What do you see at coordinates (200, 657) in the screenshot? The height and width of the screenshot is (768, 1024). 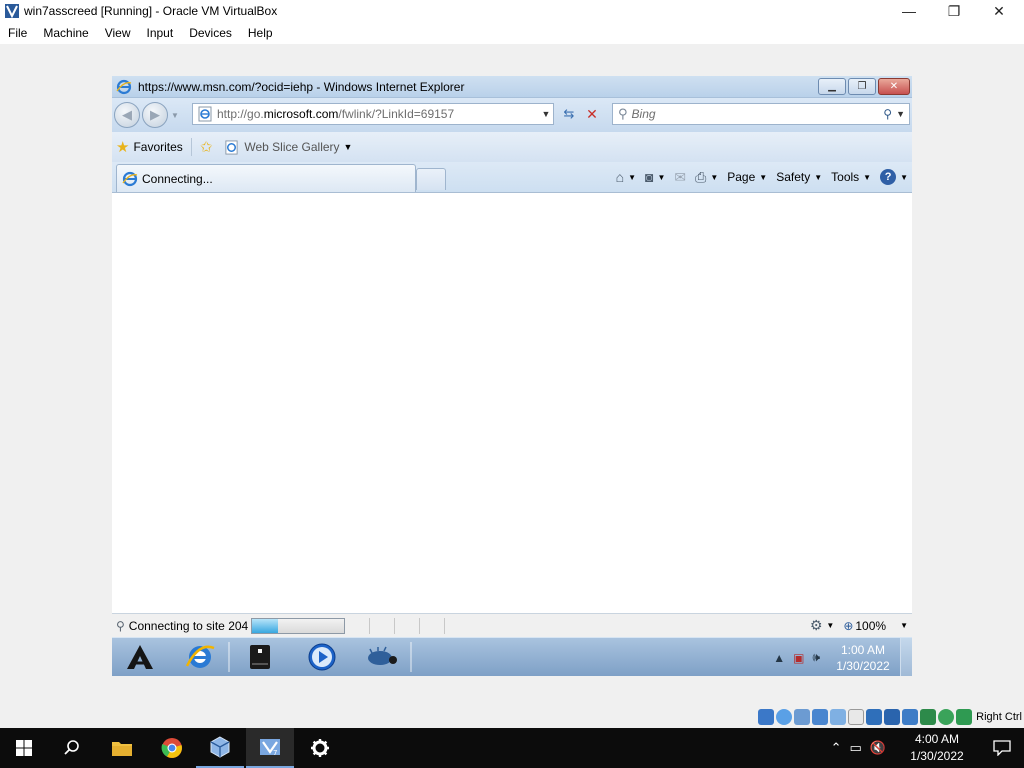 I see `taskbar-internet-explorer` at bounding box center [200, 657].